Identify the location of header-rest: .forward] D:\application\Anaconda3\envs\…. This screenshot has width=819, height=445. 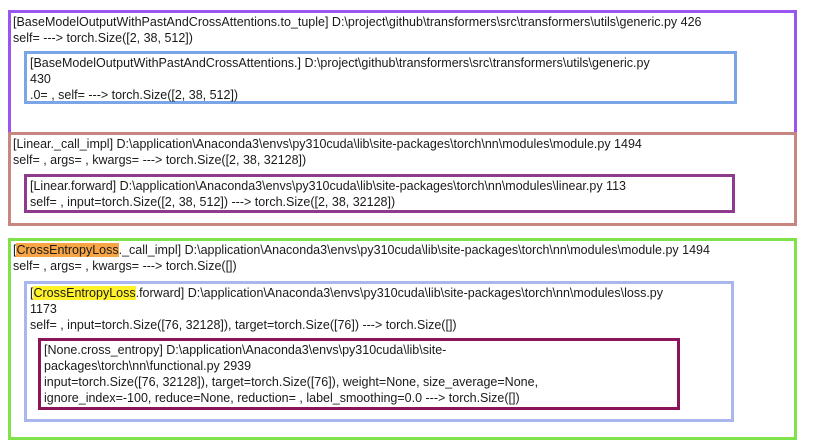
(399, 293).